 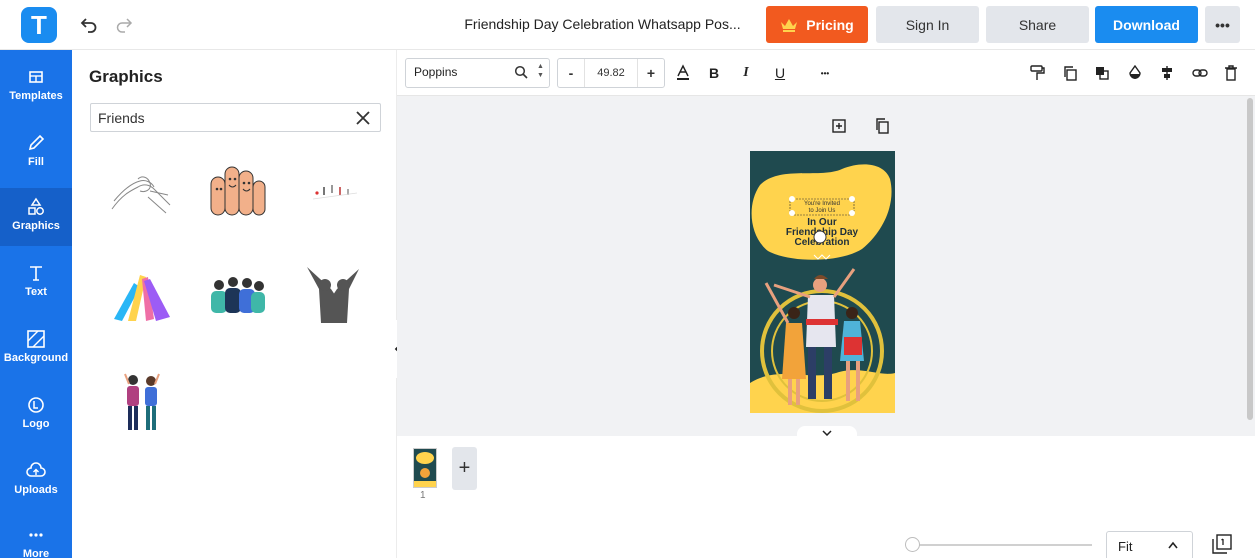 What do you see at coordinates (746, 73) in the screenshot?
I see `italic-button: I` at bounding box center [746, 73].